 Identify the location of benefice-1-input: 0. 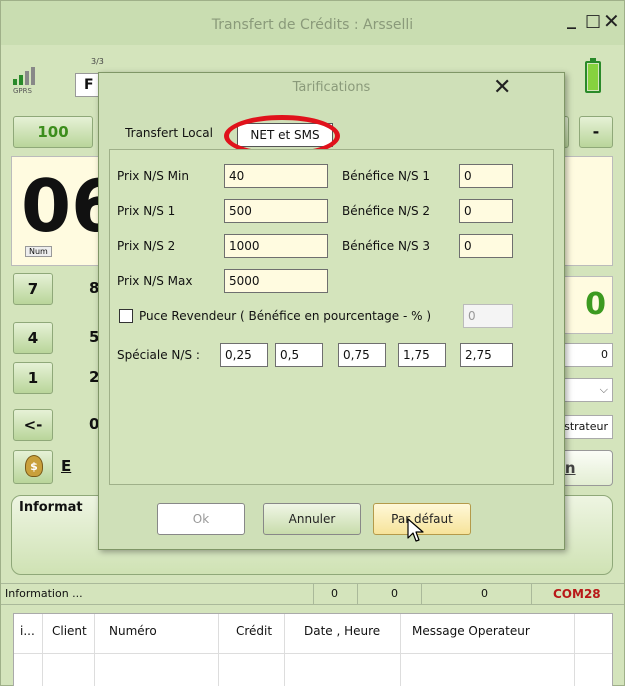
(486, 176).